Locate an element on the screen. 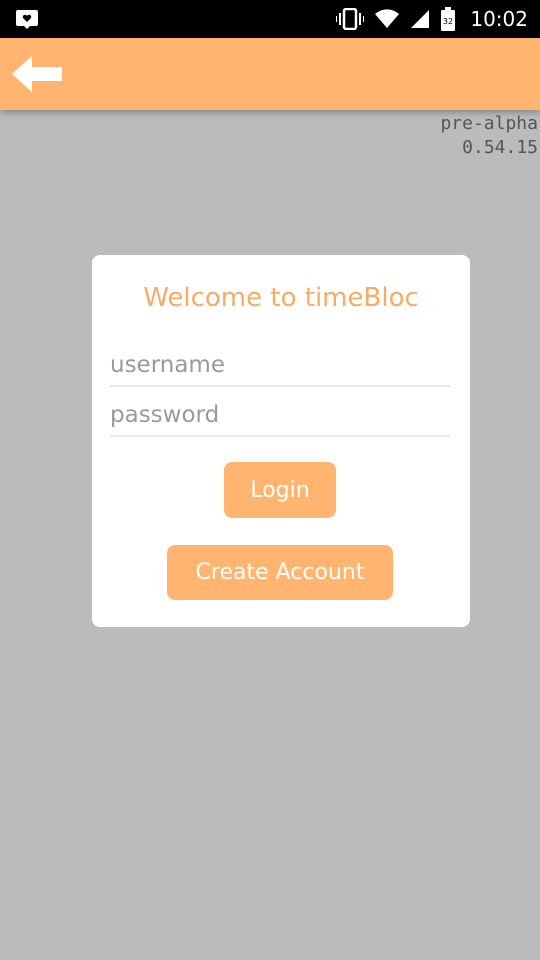  version-stage: pre-alpha is located at coordinates (489, 123).